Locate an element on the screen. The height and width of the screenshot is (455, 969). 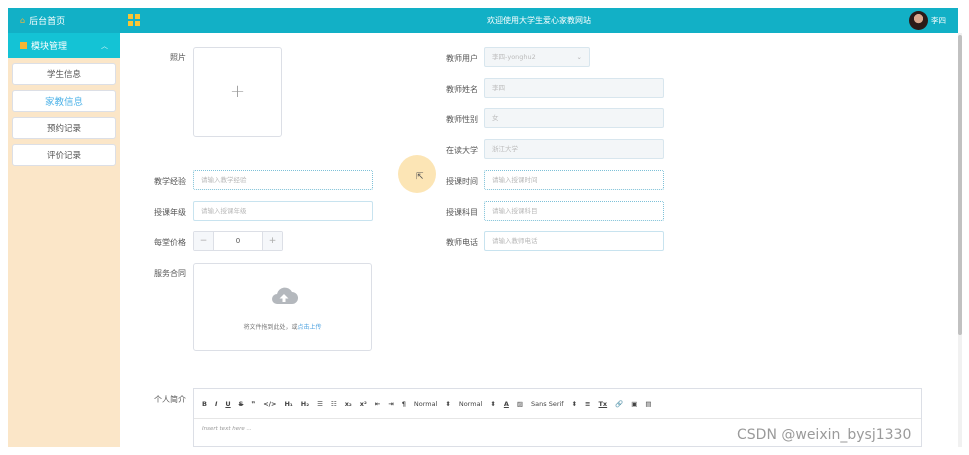
outdent-icon: ⇤ is located at coordinates (377, 404).